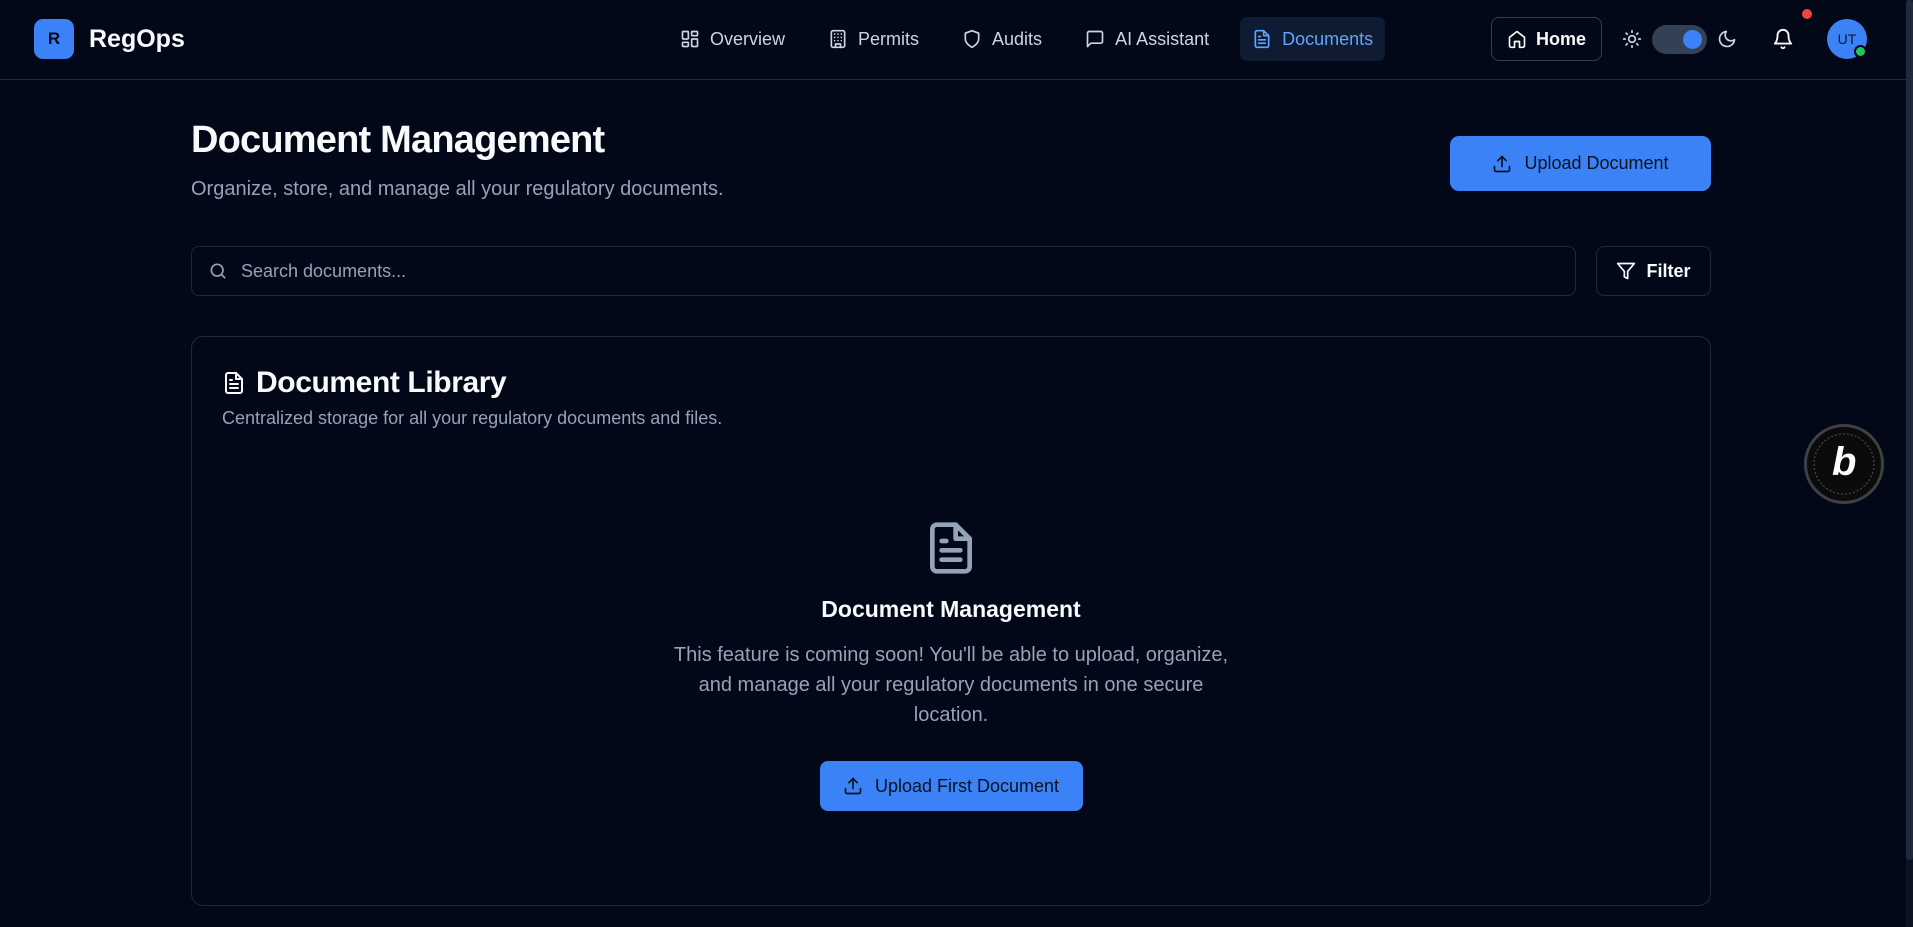 The width and height of the screenshot is (1913, 927). What do you see at coordinates (1328, 38) in the screenshot?
I see `nav-label: Documents` at bounding box center [1328, 38].